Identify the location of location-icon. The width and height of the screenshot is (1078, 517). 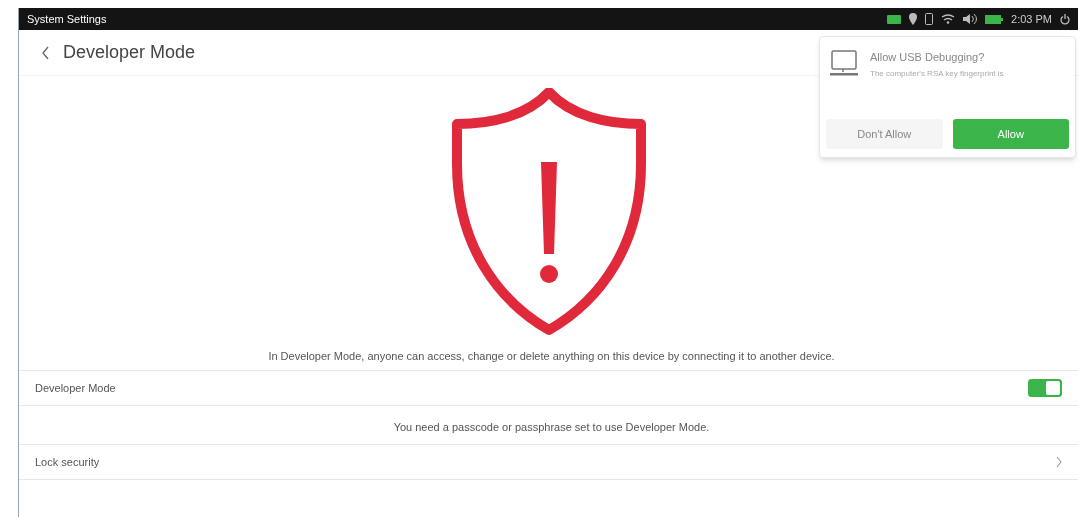
(913, 19).